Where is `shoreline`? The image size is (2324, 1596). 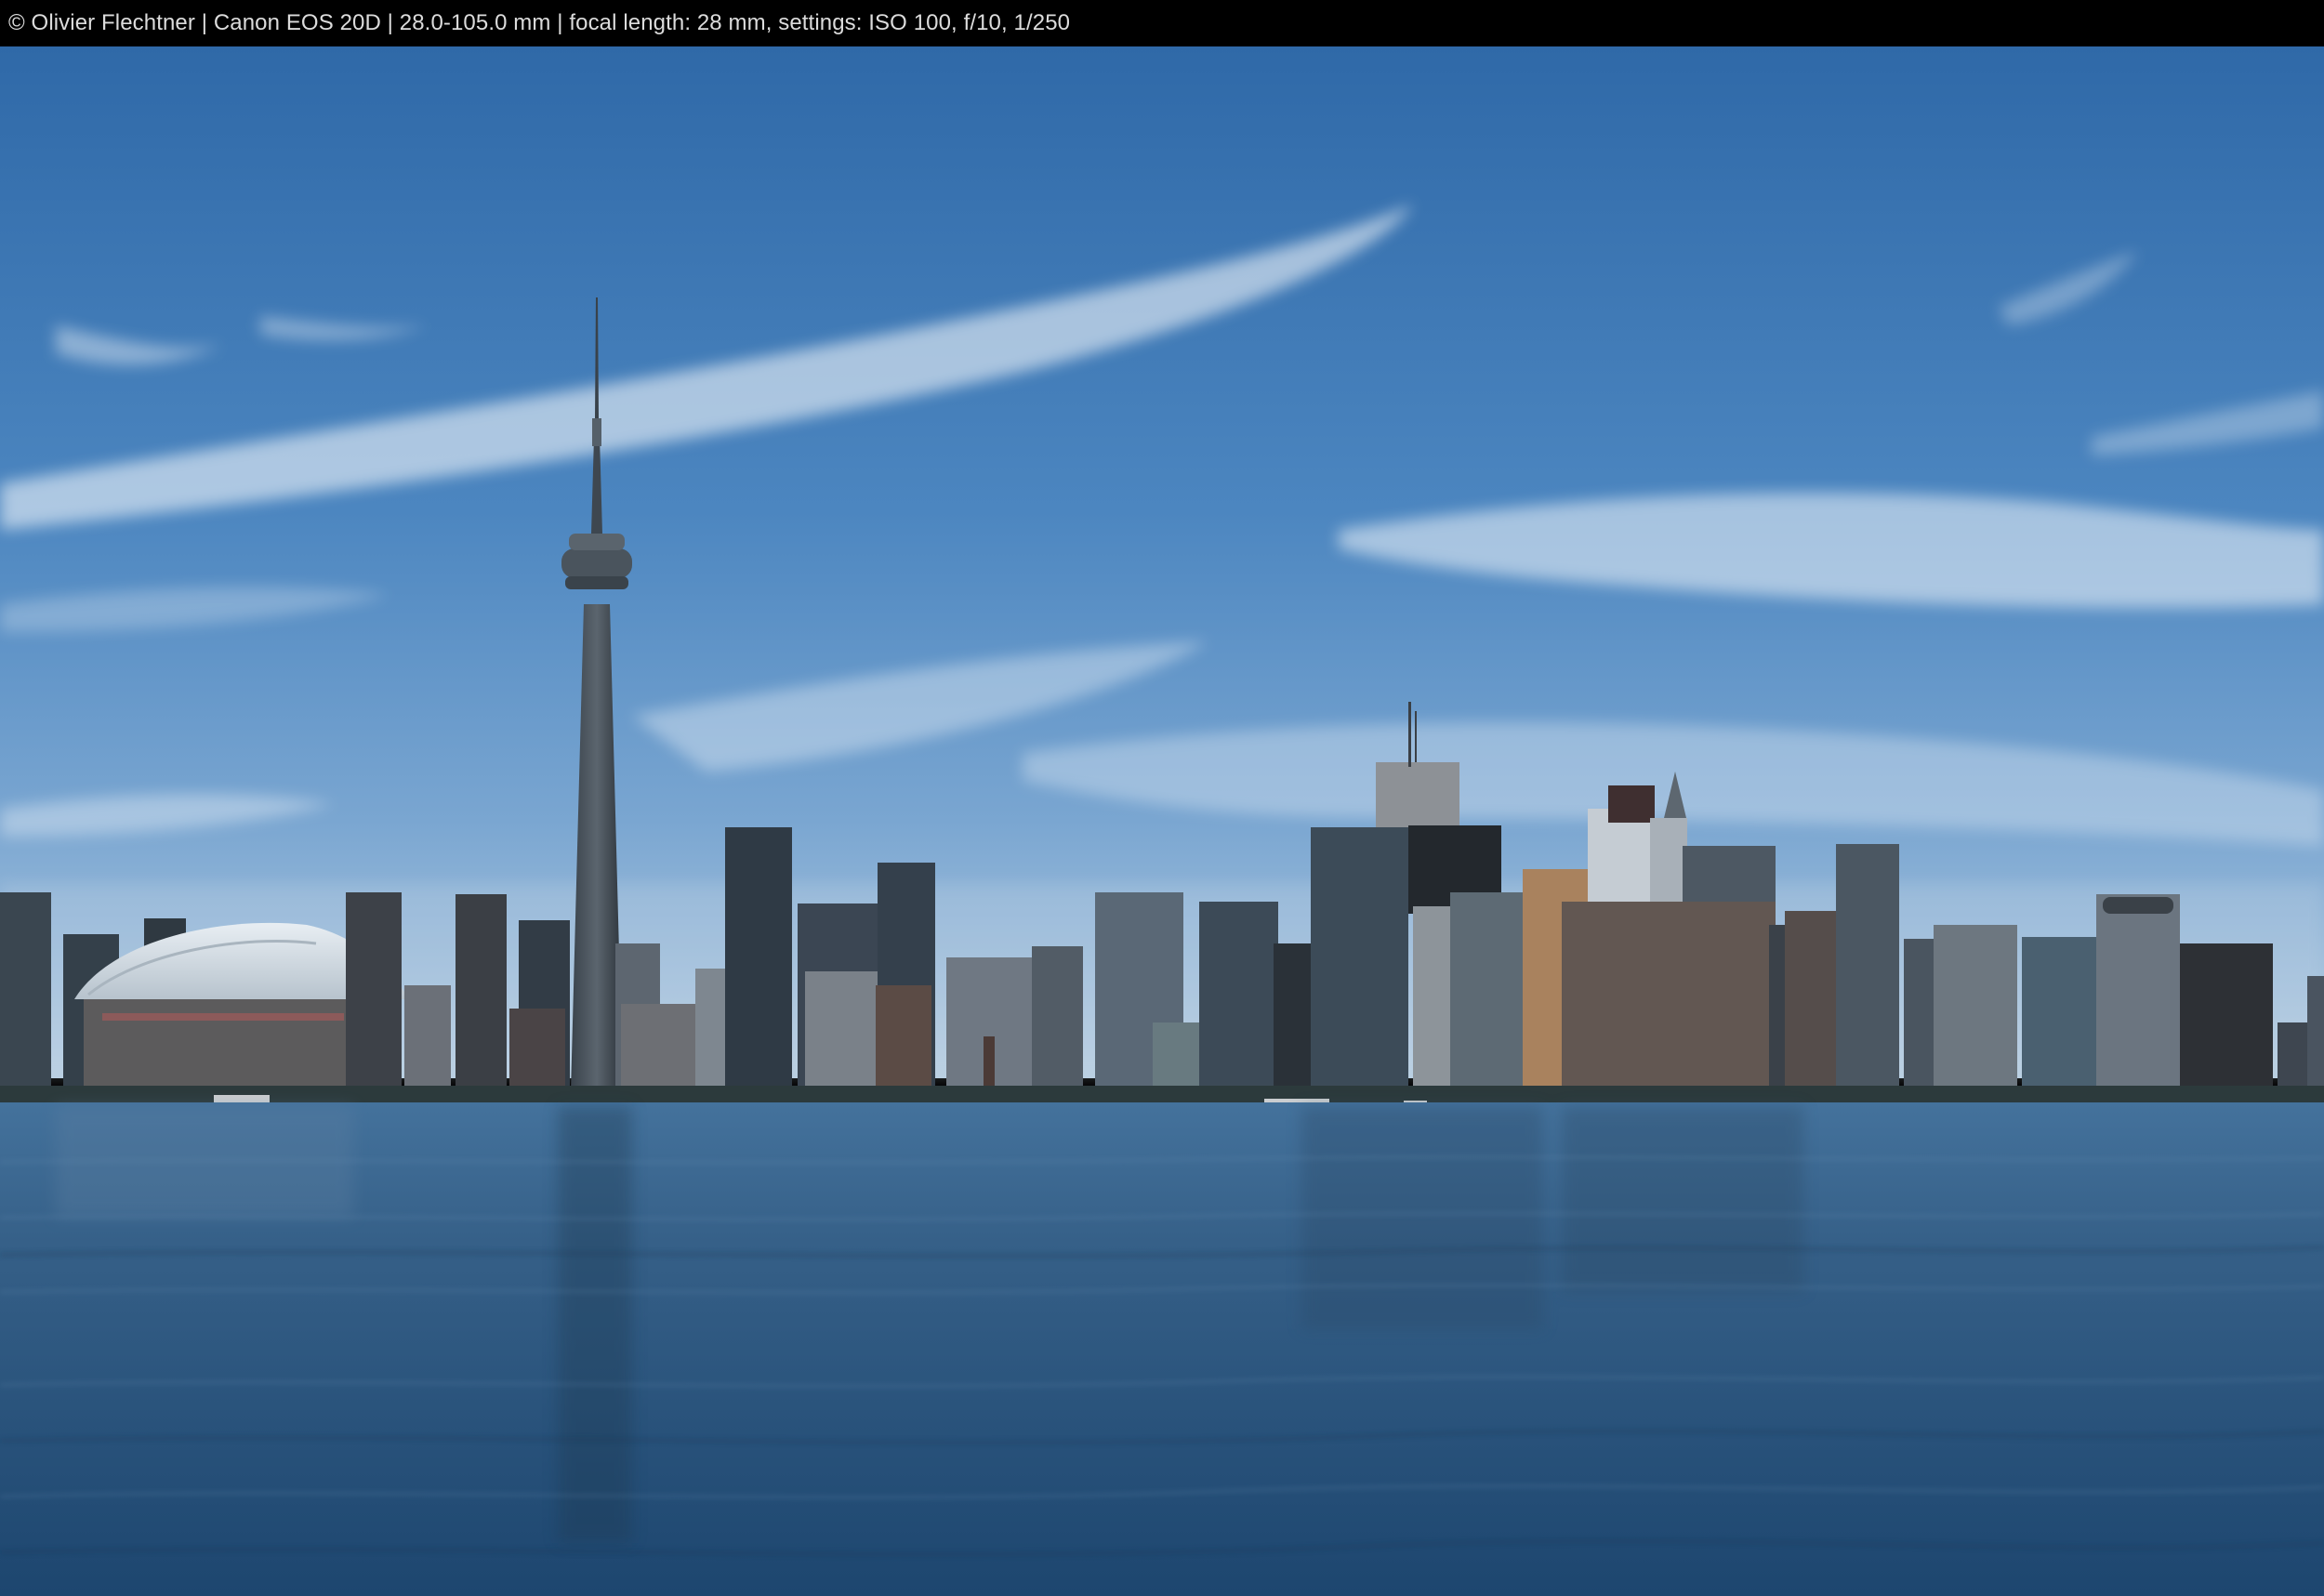 shoreline is located at coordinates (1162, 1094).